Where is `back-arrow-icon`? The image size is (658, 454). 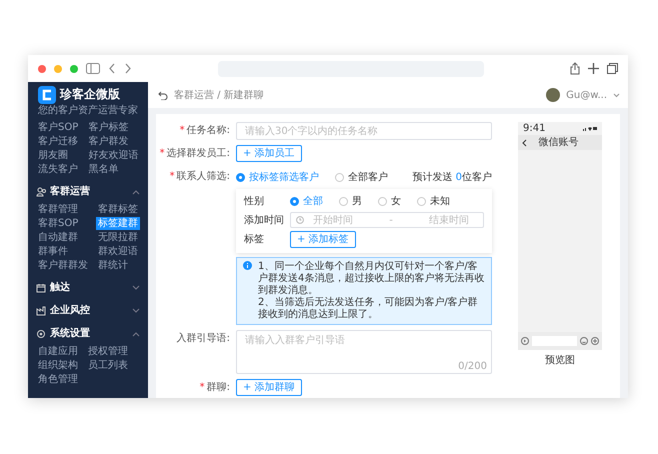
back-arrow-icon is located at coordinates (163, 95).